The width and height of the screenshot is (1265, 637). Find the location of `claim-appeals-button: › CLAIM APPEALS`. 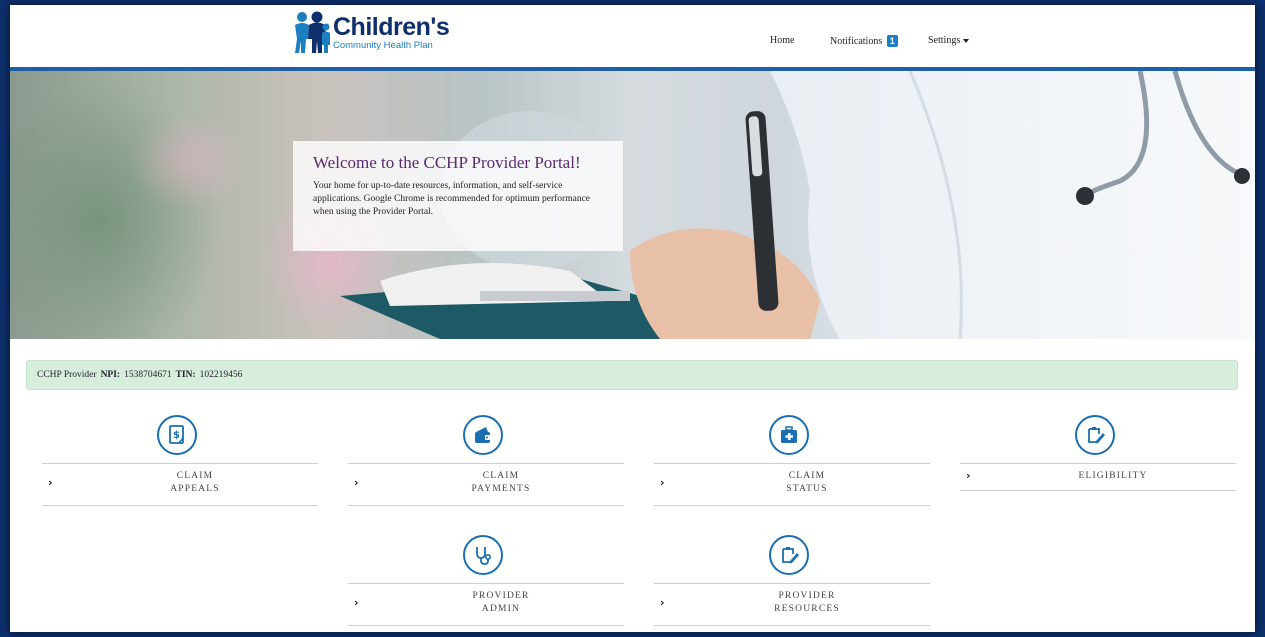

claim-appeals-button: › CLAIM APPEALS is located at coordinates (180, 484).